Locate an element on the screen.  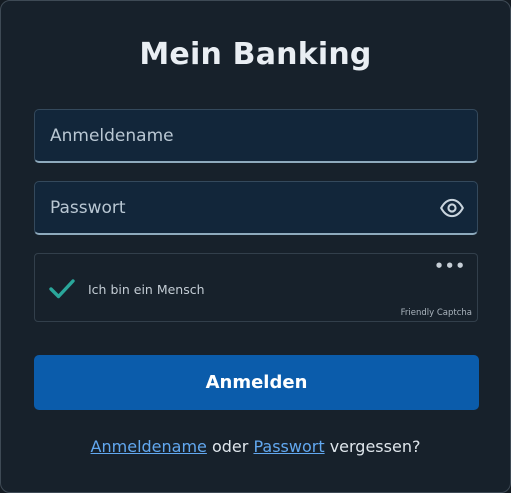
forgot-username-link: Anmeldename is located at coordinates (149, 446).